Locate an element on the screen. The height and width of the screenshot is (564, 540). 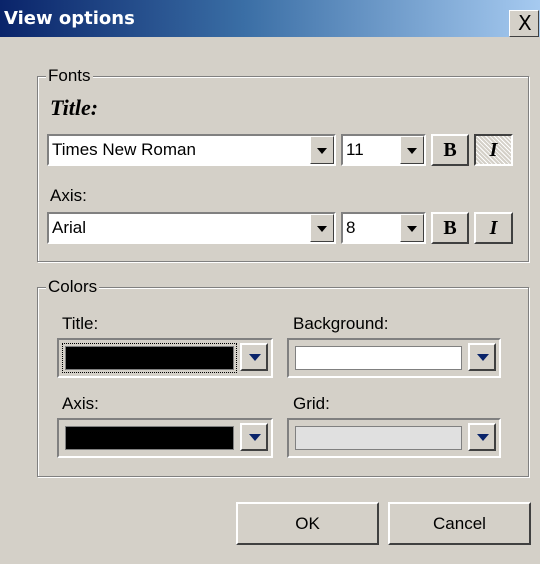
title-color-label: Title: is located at coordinates (80, 323).